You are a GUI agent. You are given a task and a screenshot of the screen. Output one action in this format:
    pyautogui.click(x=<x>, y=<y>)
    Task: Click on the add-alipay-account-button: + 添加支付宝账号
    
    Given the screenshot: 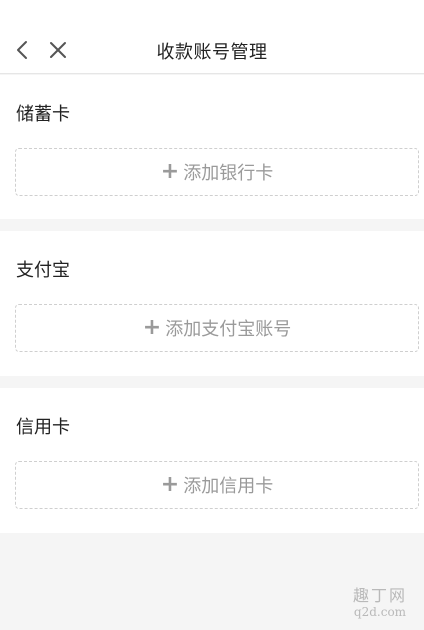 What is the action you would take?
    pyautogui.click(x=217, y=328)
    